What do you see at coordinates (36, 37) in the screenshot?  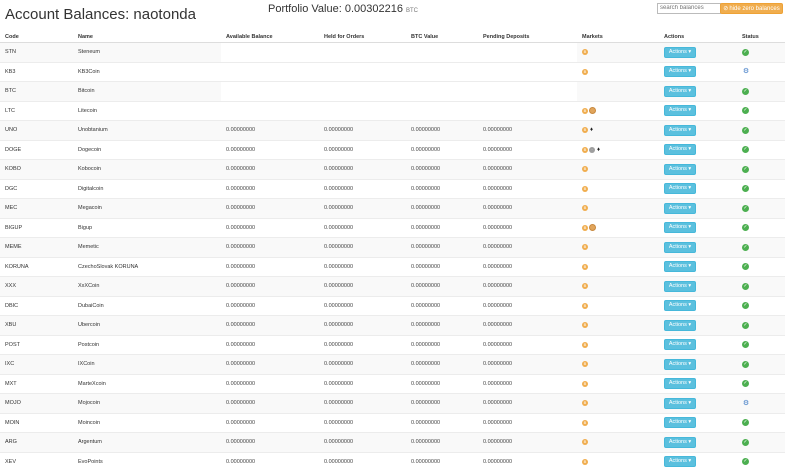 I see `col-header-code: Code` at bounding box center [36, 37].